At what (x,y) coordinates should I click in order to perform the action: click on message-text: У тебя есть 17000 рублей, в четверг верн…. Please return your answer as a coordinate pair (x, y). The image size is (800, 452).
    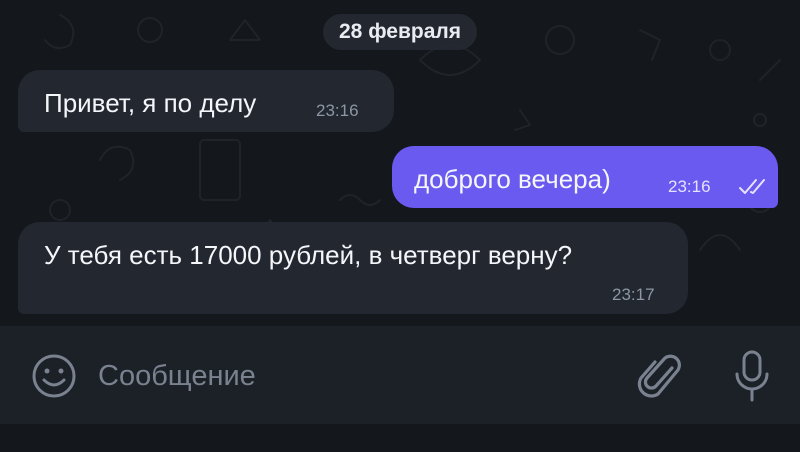
    Looking at the image, I should click on (308, 255).